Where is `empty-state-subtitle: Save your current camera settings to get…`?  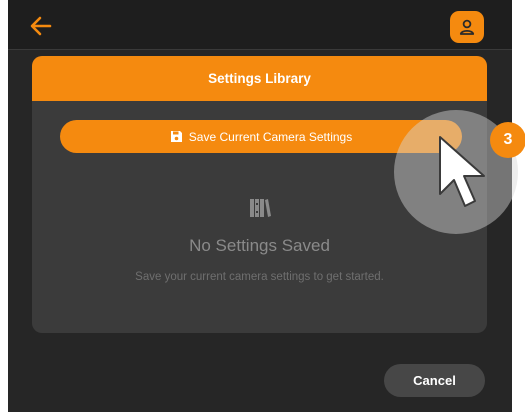
empty-state-subtitle: Save your current camera settings to get… is located at coordinates (259, 277).